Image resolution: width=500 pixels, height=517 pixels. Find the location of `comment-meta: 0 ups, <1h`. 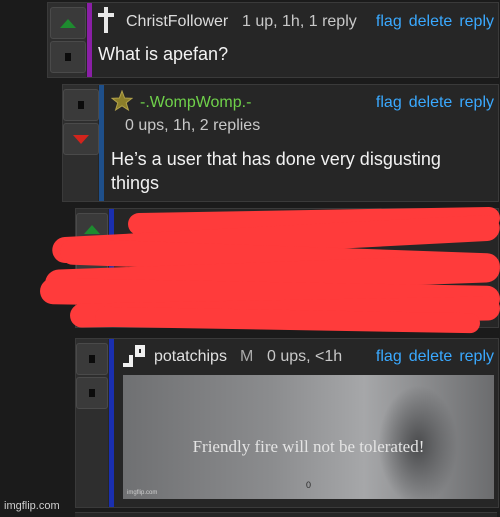

comment-meta: 0 ups, <1h is located at coordinates (305, 356).